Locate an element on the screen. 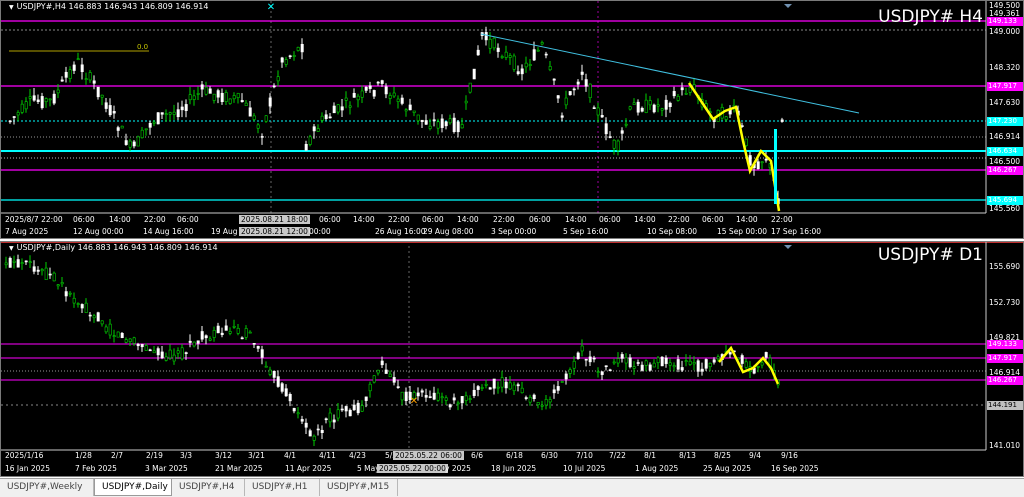 The width and height of the screenshot is (1024, 497). chart-tab-usdjpy-weekly: USDJPY#,Weekly is located at coordinates (47, 487).